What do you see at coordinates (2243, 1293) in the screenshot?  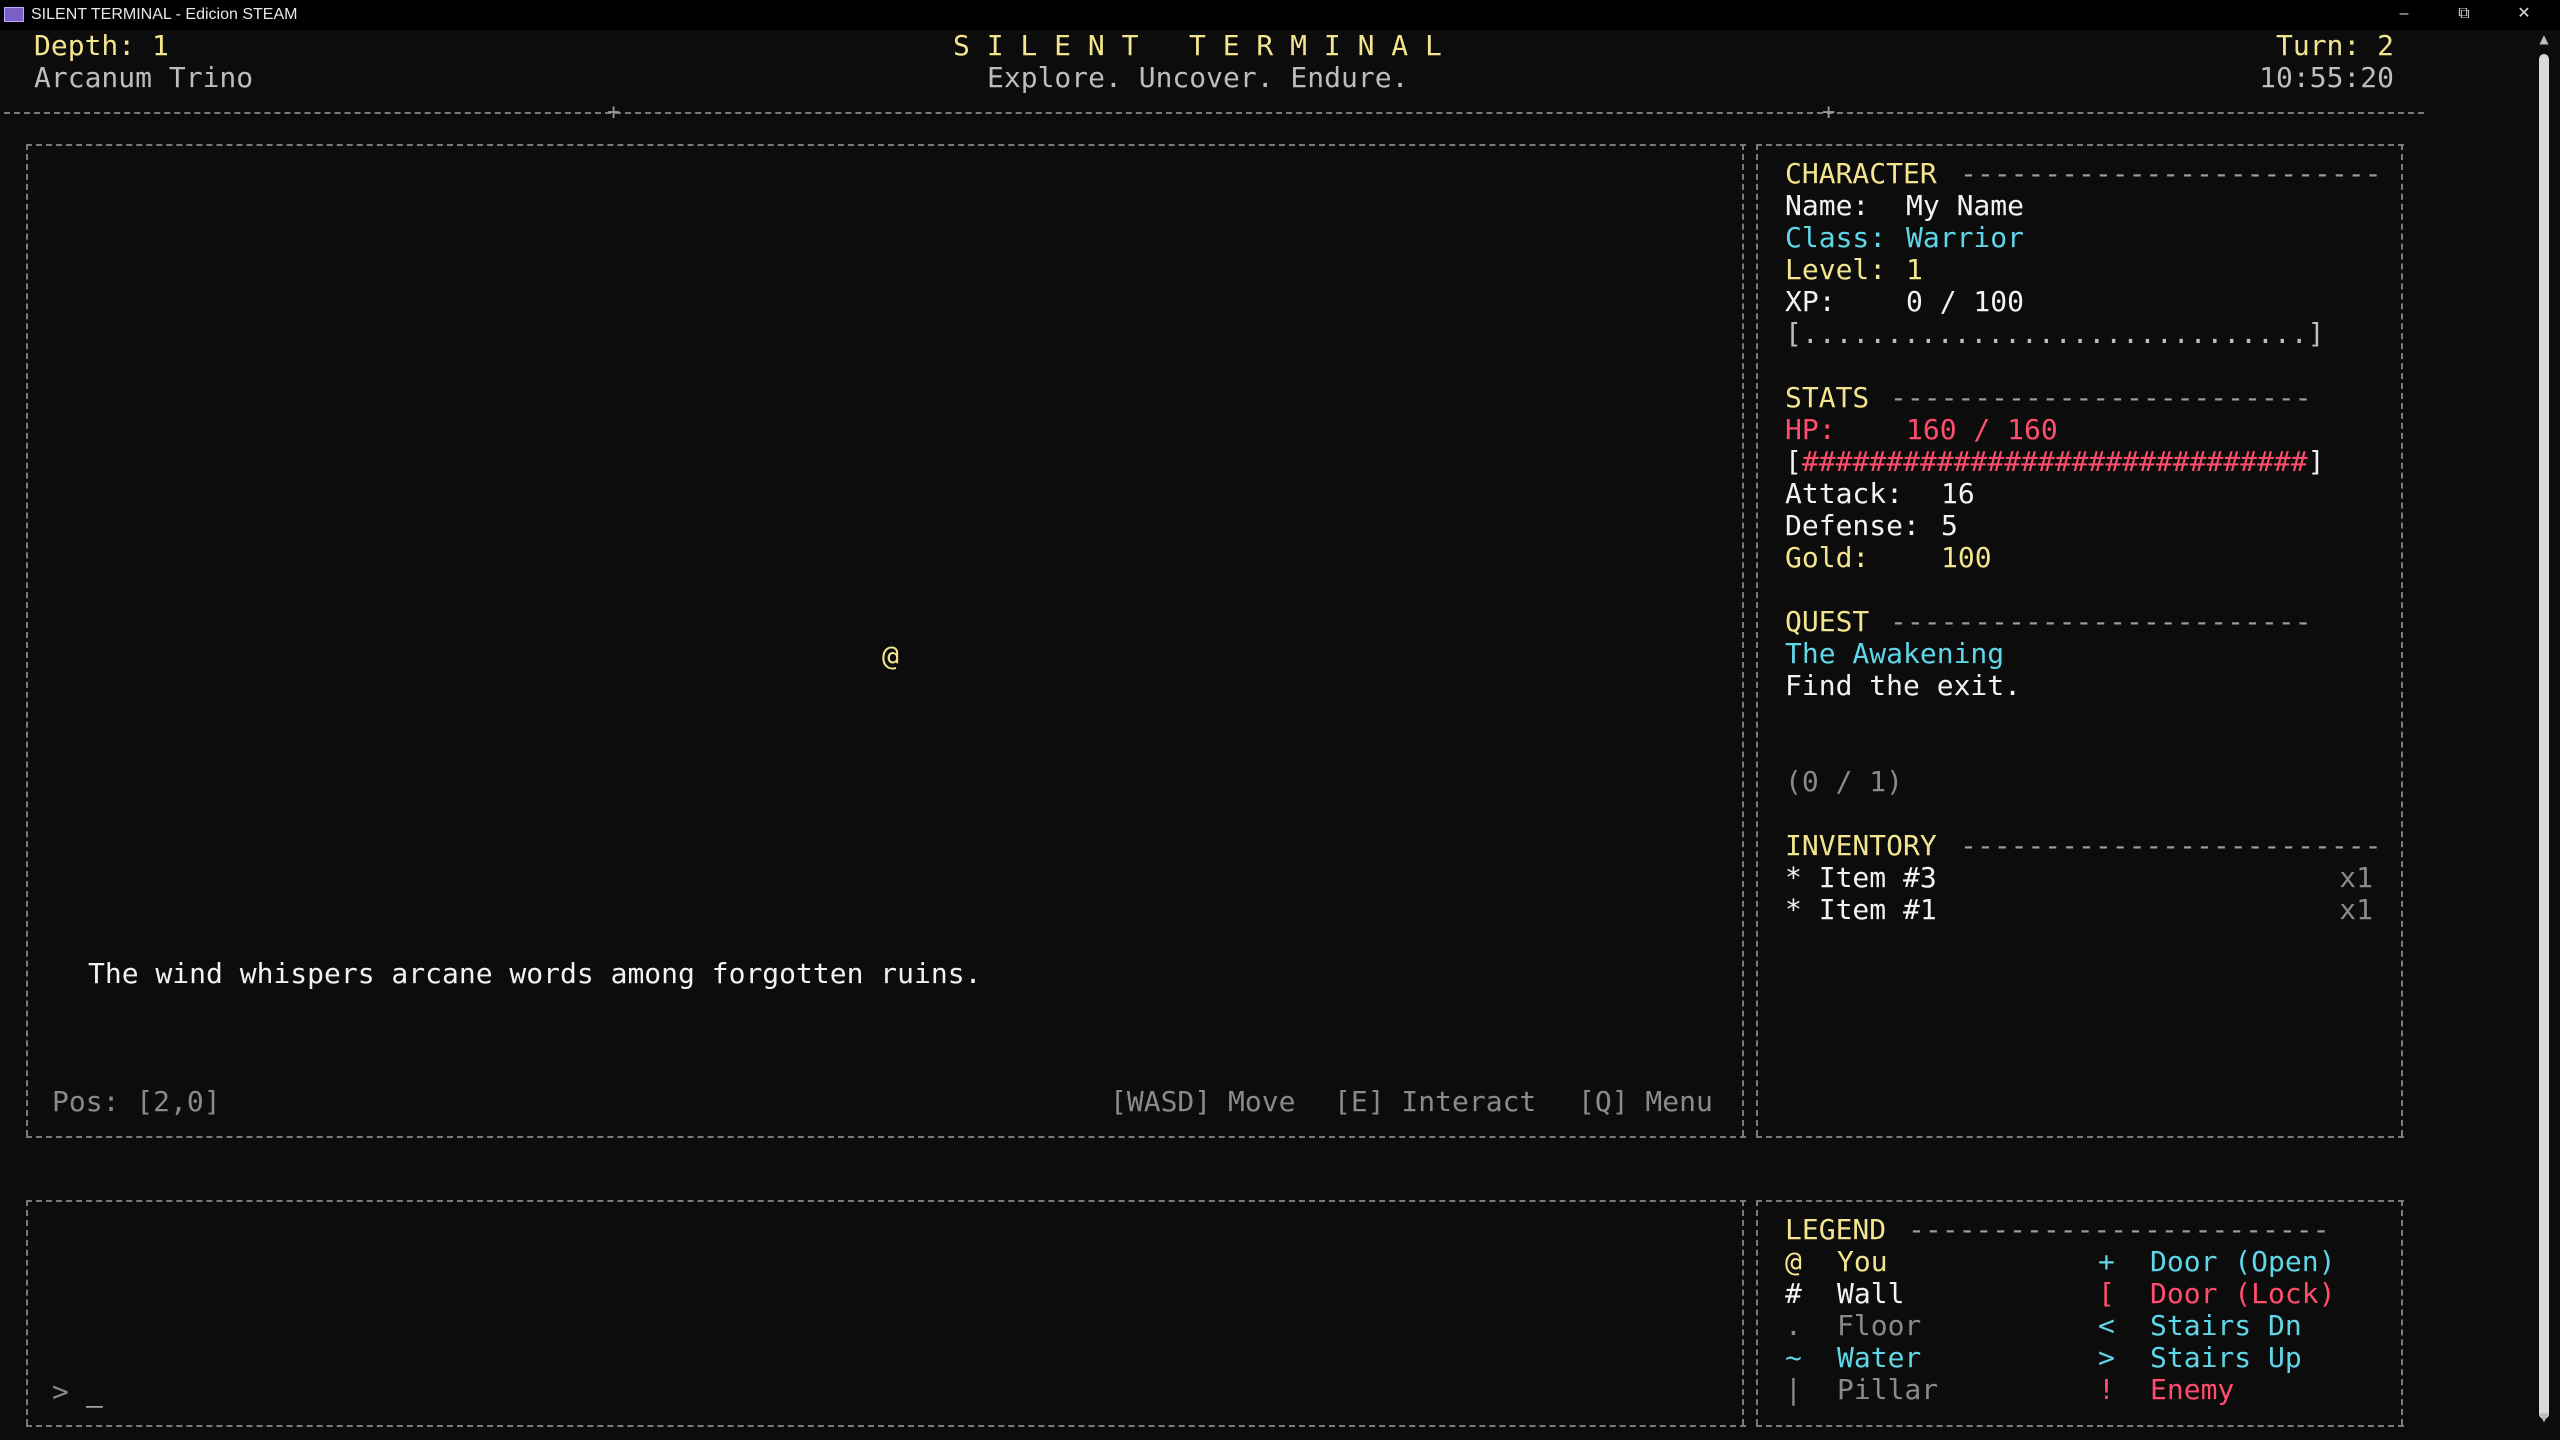 I see `legend-label-door-lock: Door (Lock)` at bounding box center [2243, 1293].